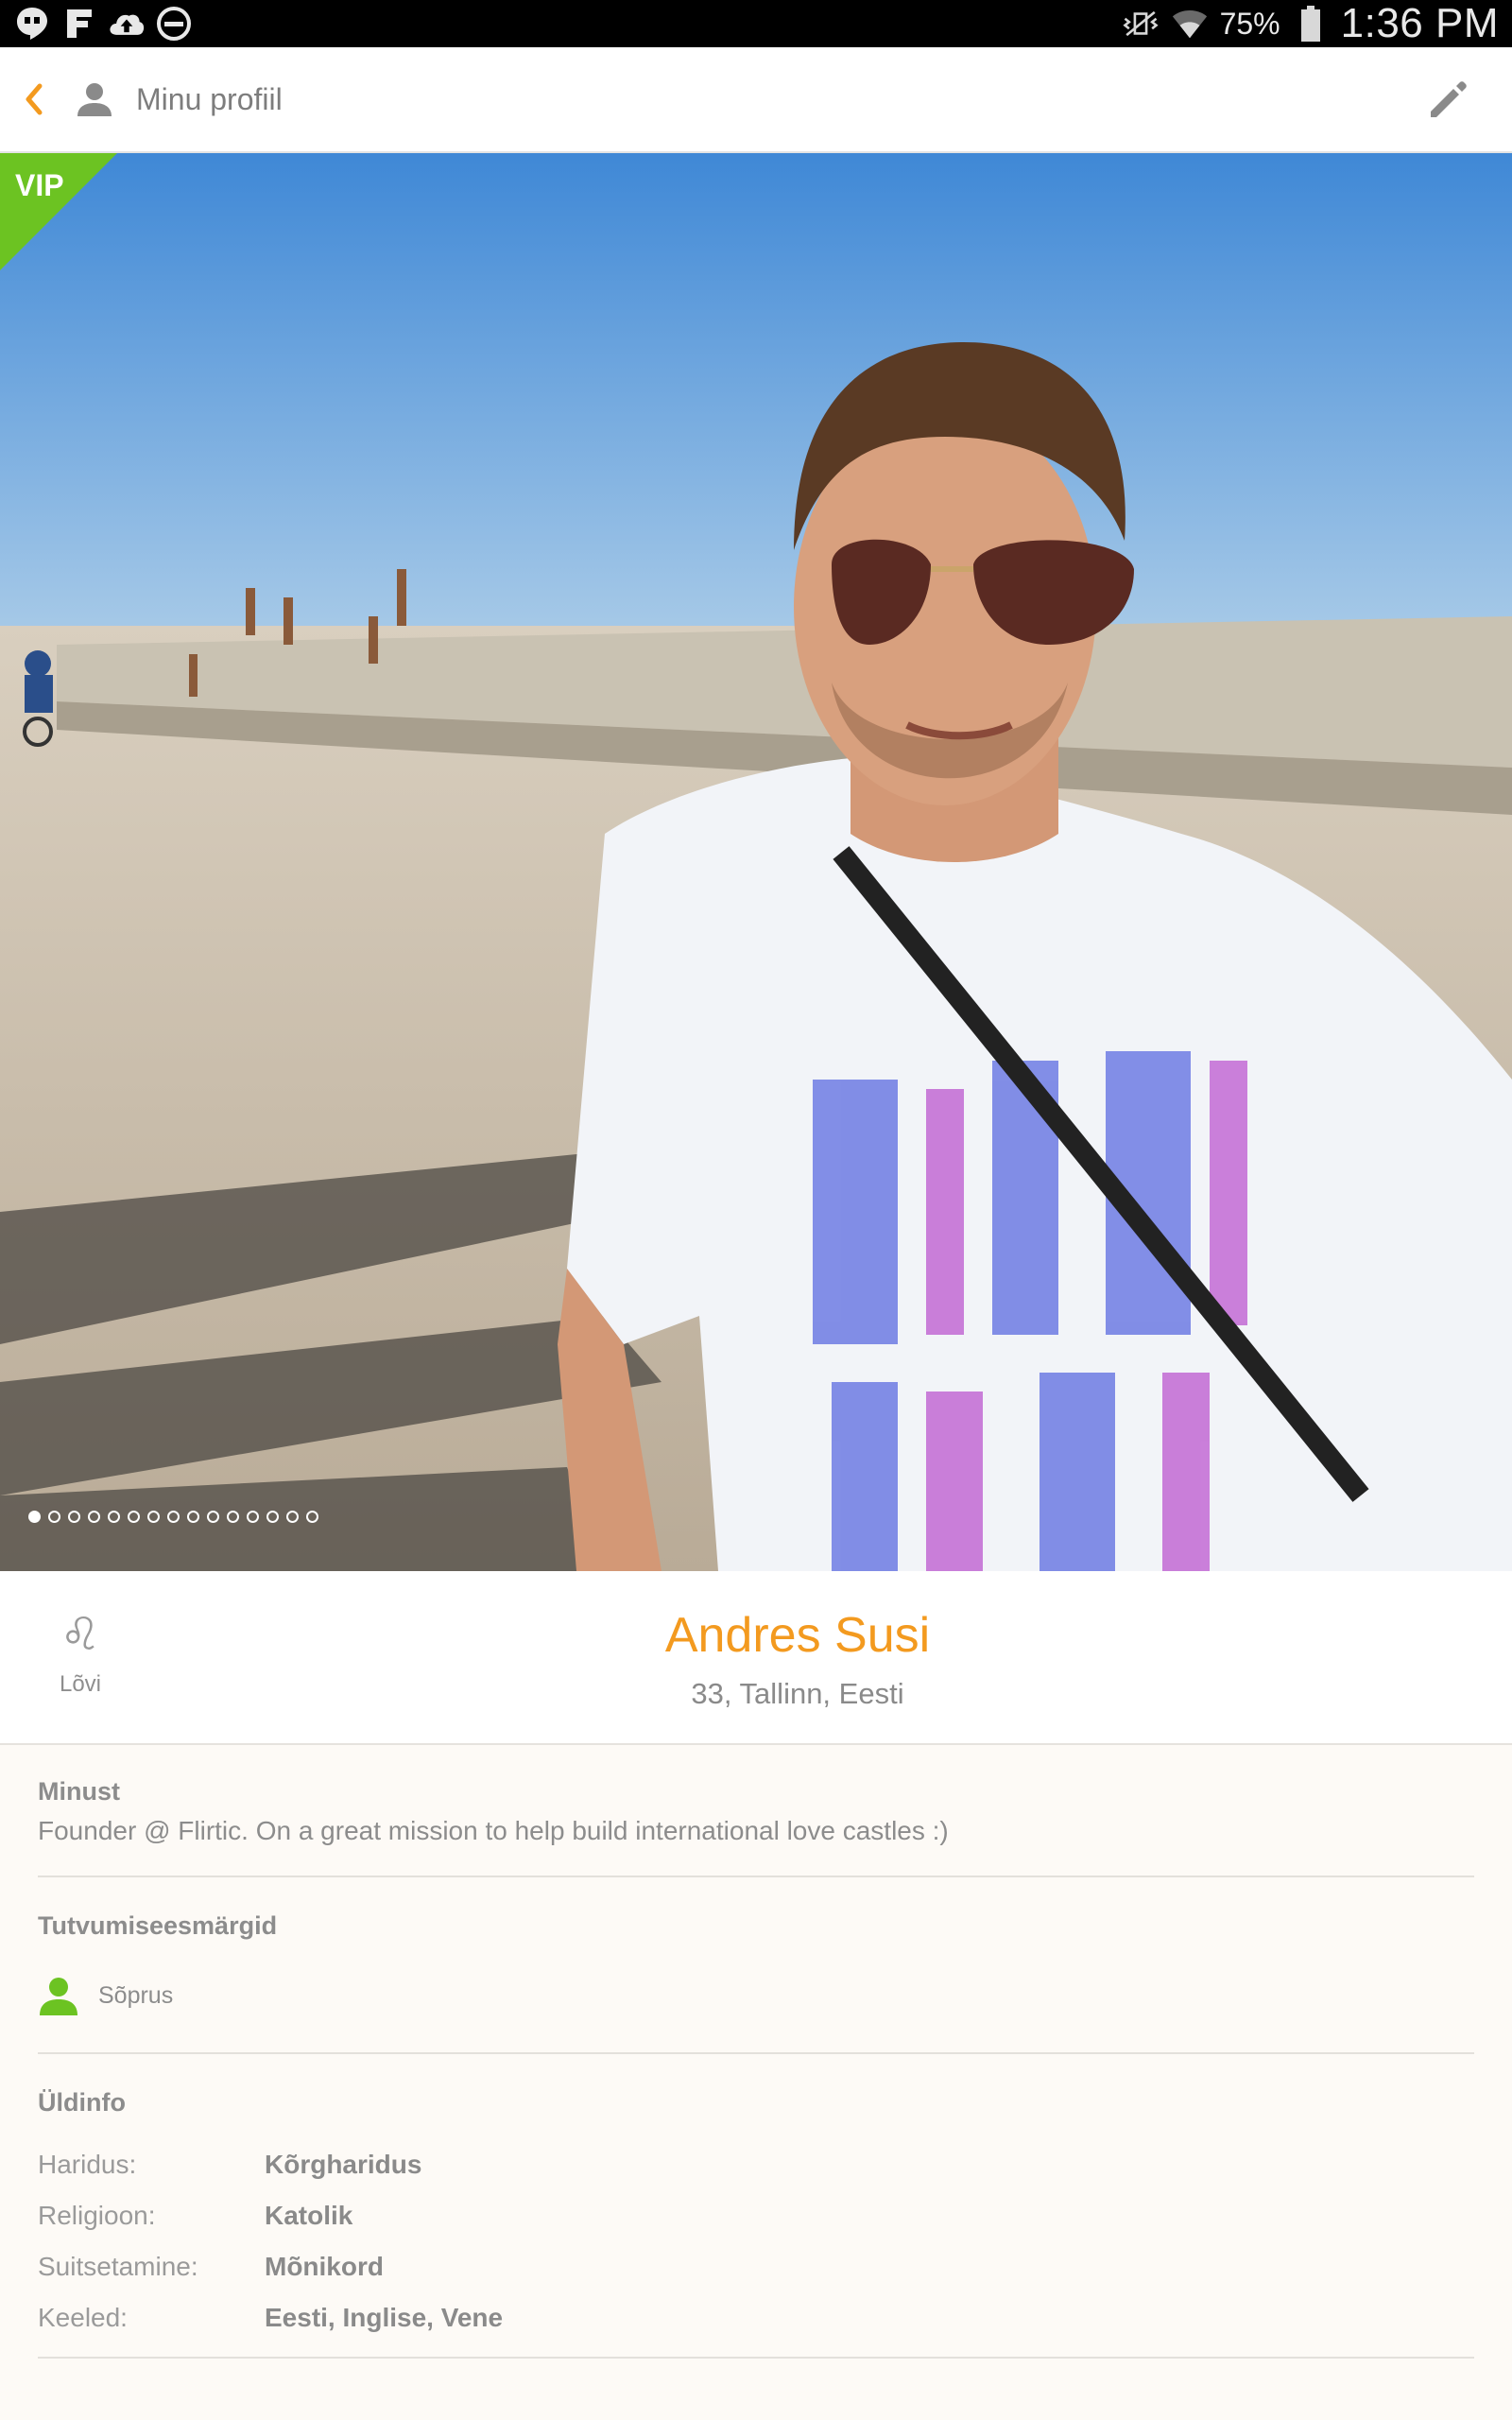  I want to click on info-row: Haridus: Kõrgharidus, so click(270, 2164).